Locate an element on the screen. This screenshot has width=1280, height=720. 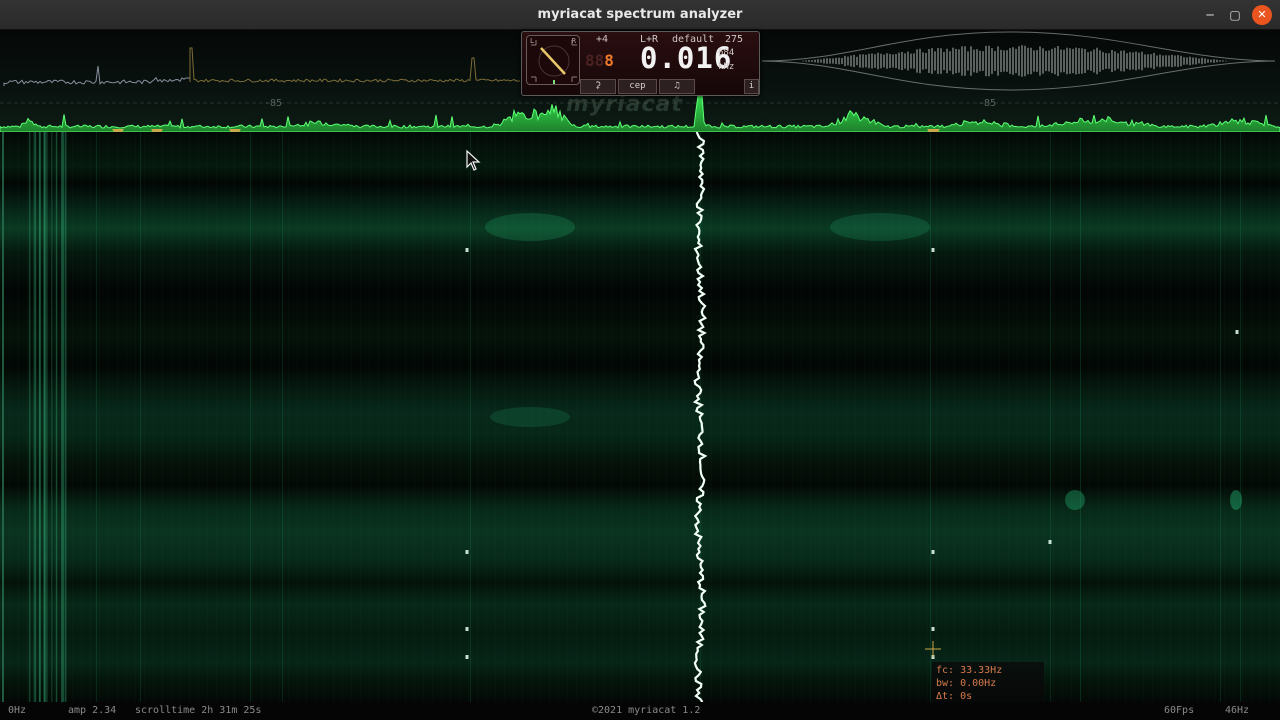
dial-needle-icon is located at coordinates (554, 62).